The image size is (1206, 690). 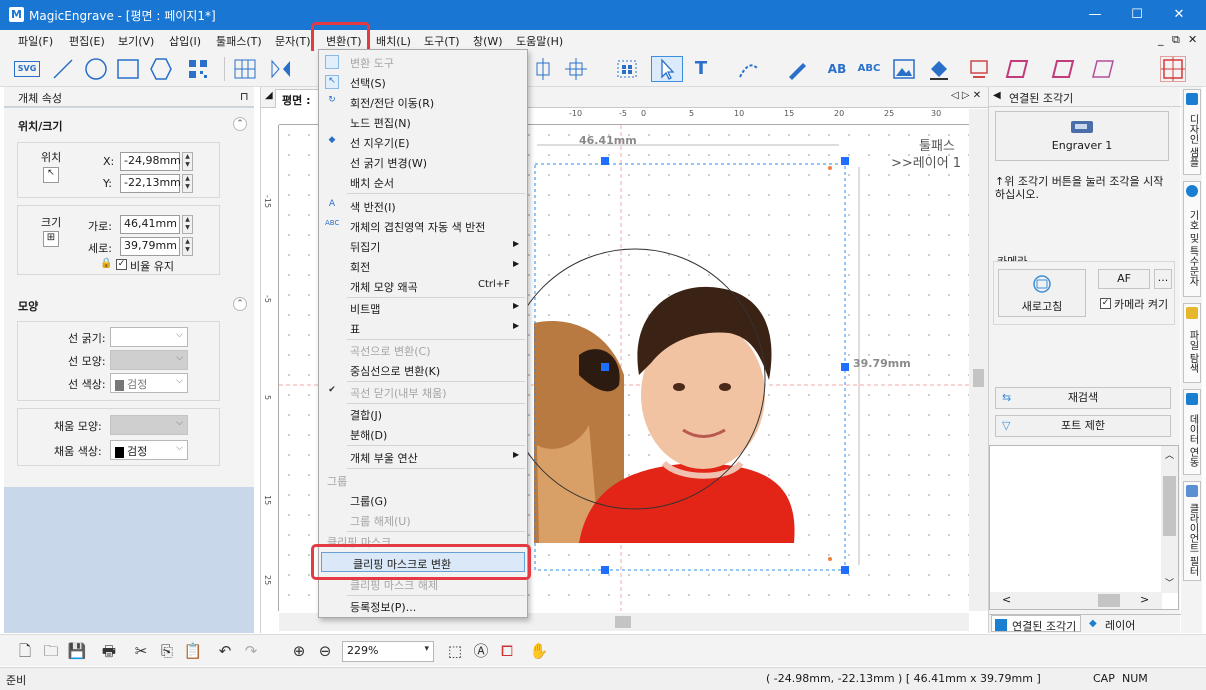 I want to click on menu-item-convert-to-centerline: 중심선으로 변환(K), so click(x=423, y=370).